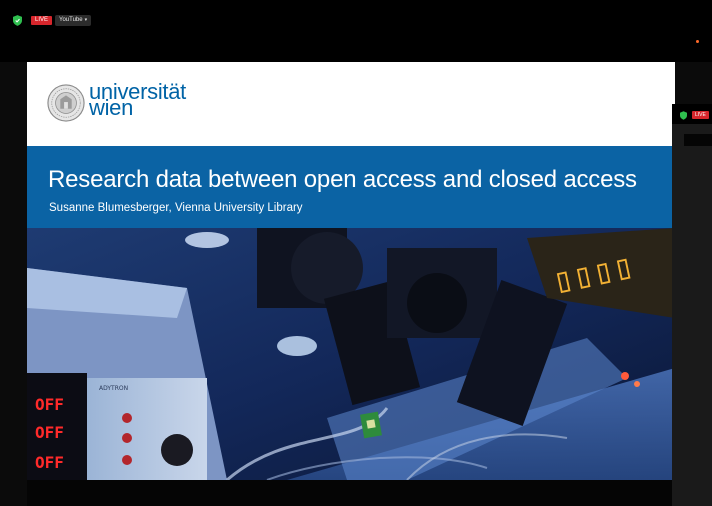  Describe the element at coordinates (700, 115) in the screenshot. I see `secondary-live-badge: LIVE` at that location.